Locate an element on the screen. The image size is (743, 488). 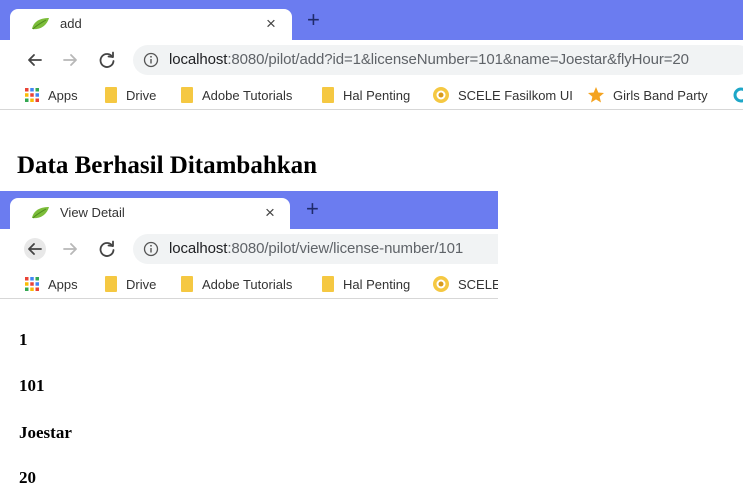
tab-title: add is located at coordinates (71, 23).